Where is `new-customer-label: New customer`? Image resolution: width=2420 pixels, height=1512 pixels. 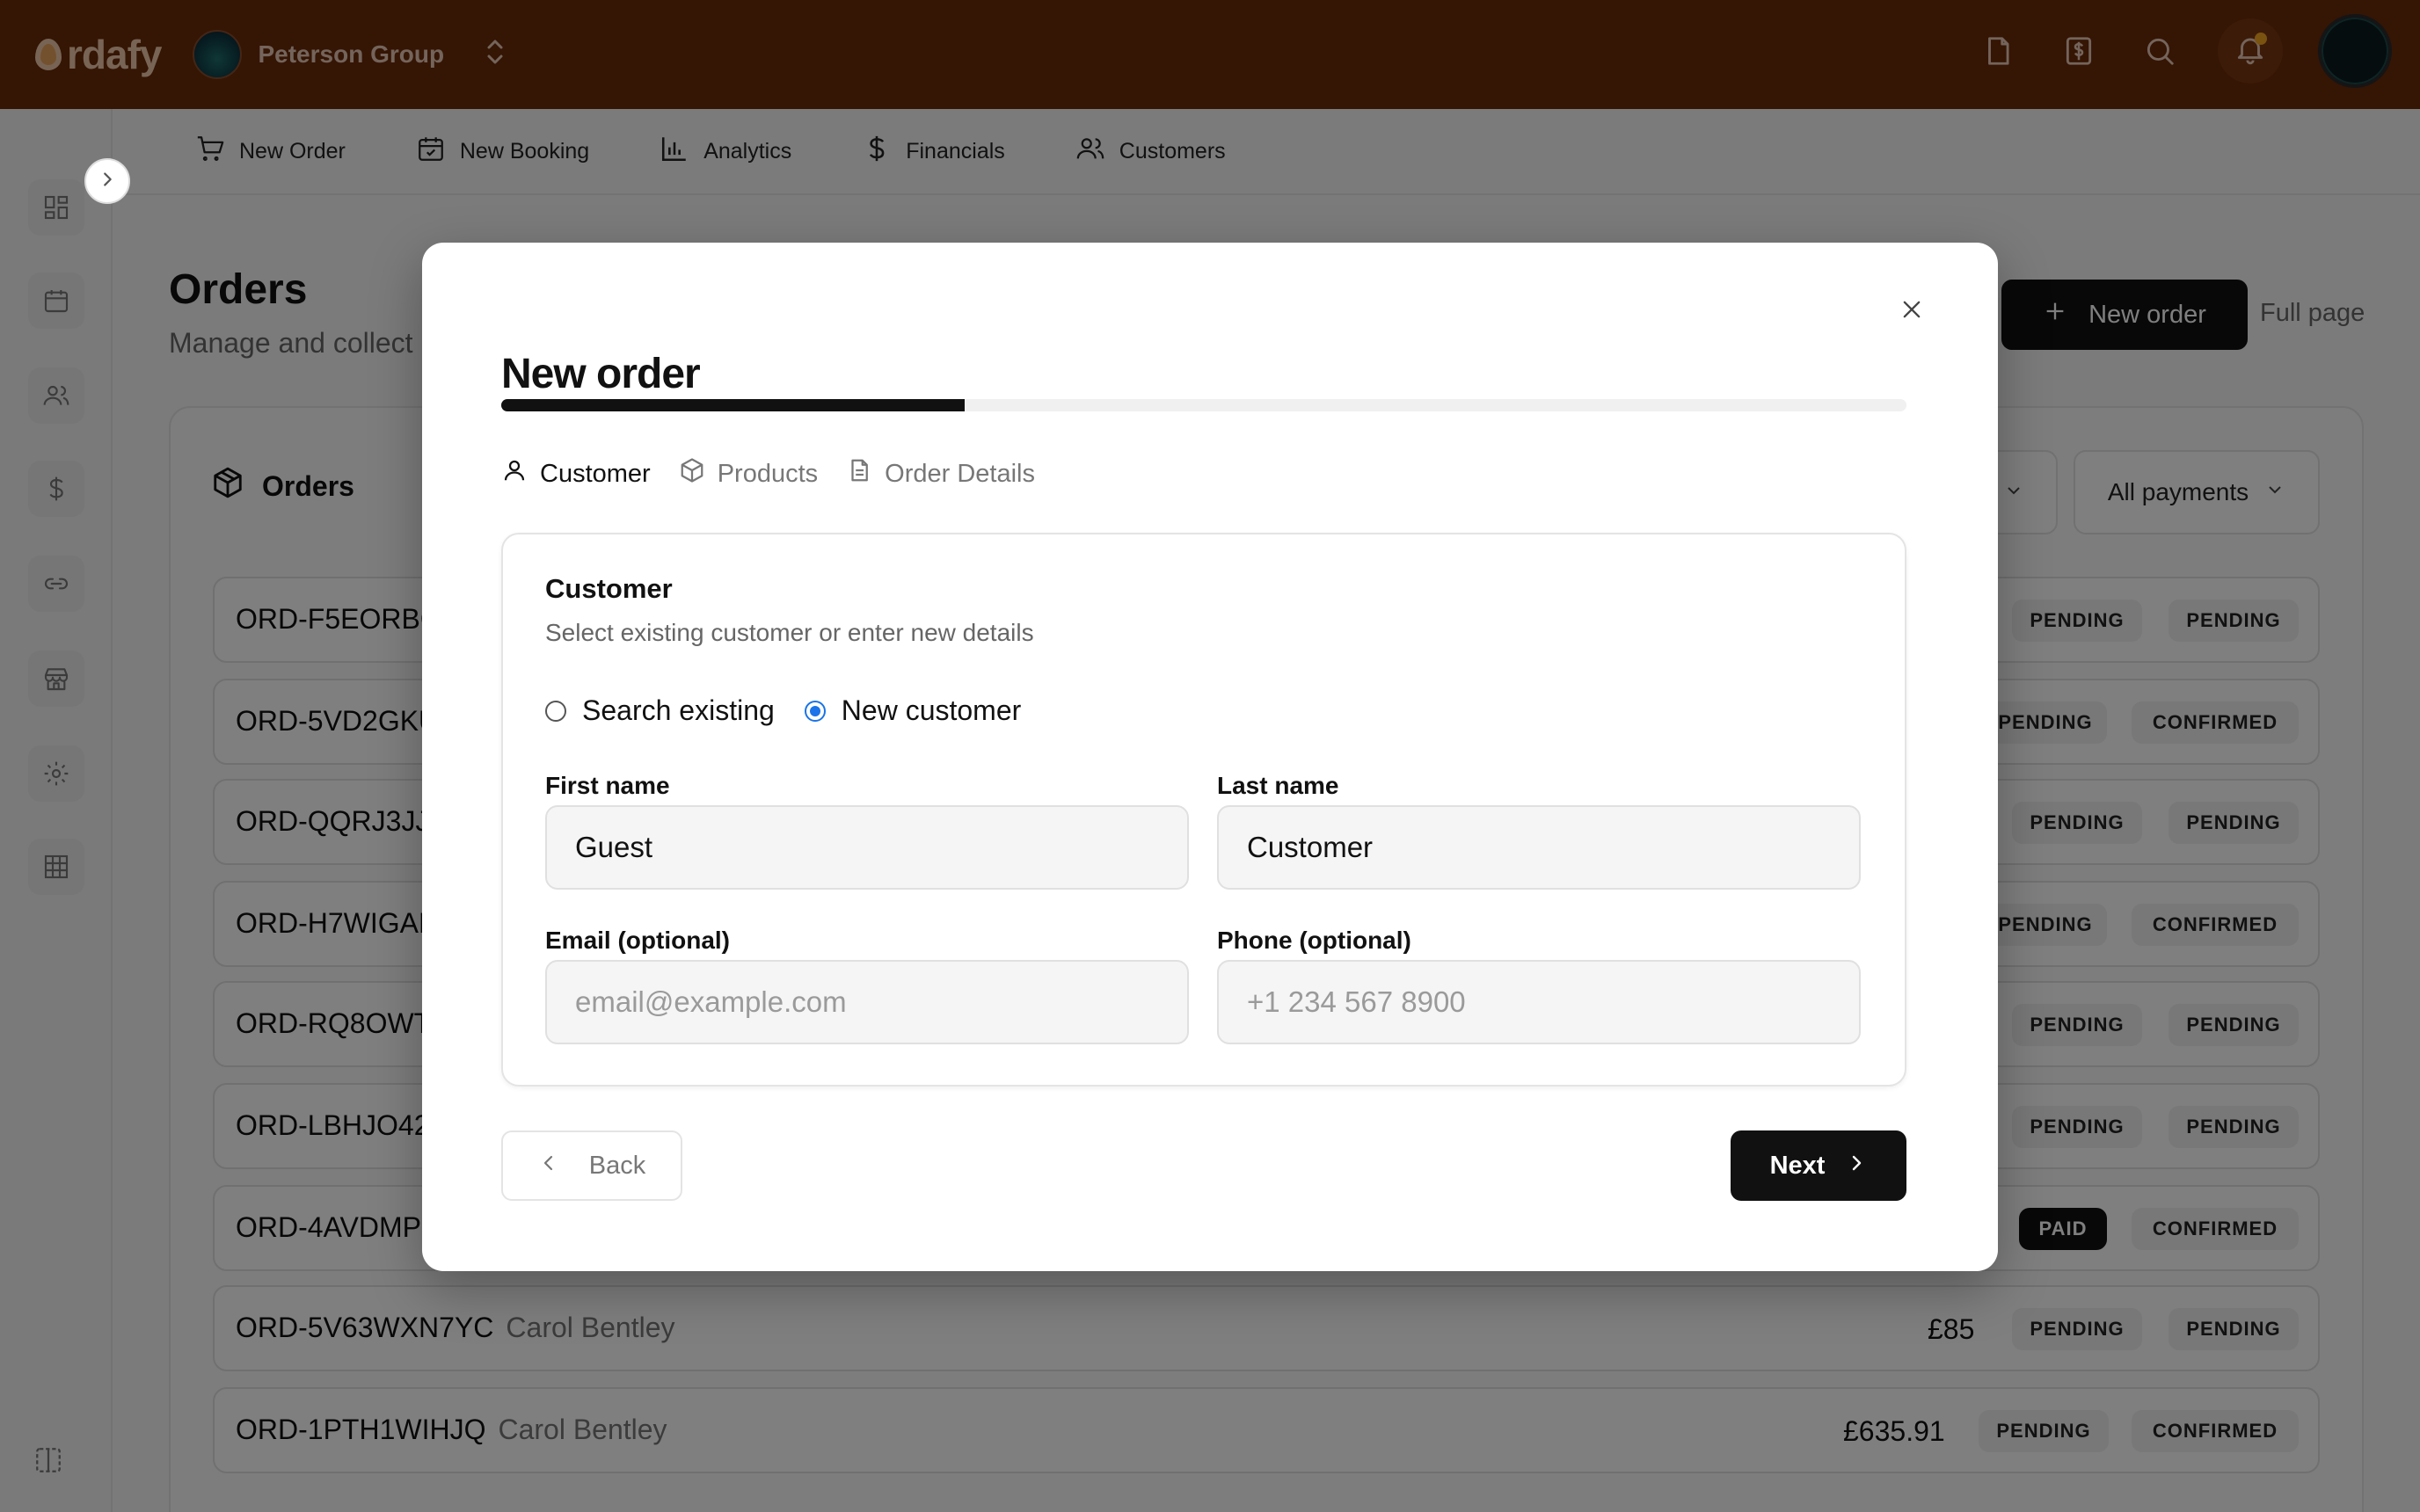
new-customer-label: New customer is located at coordinates (932, 710).